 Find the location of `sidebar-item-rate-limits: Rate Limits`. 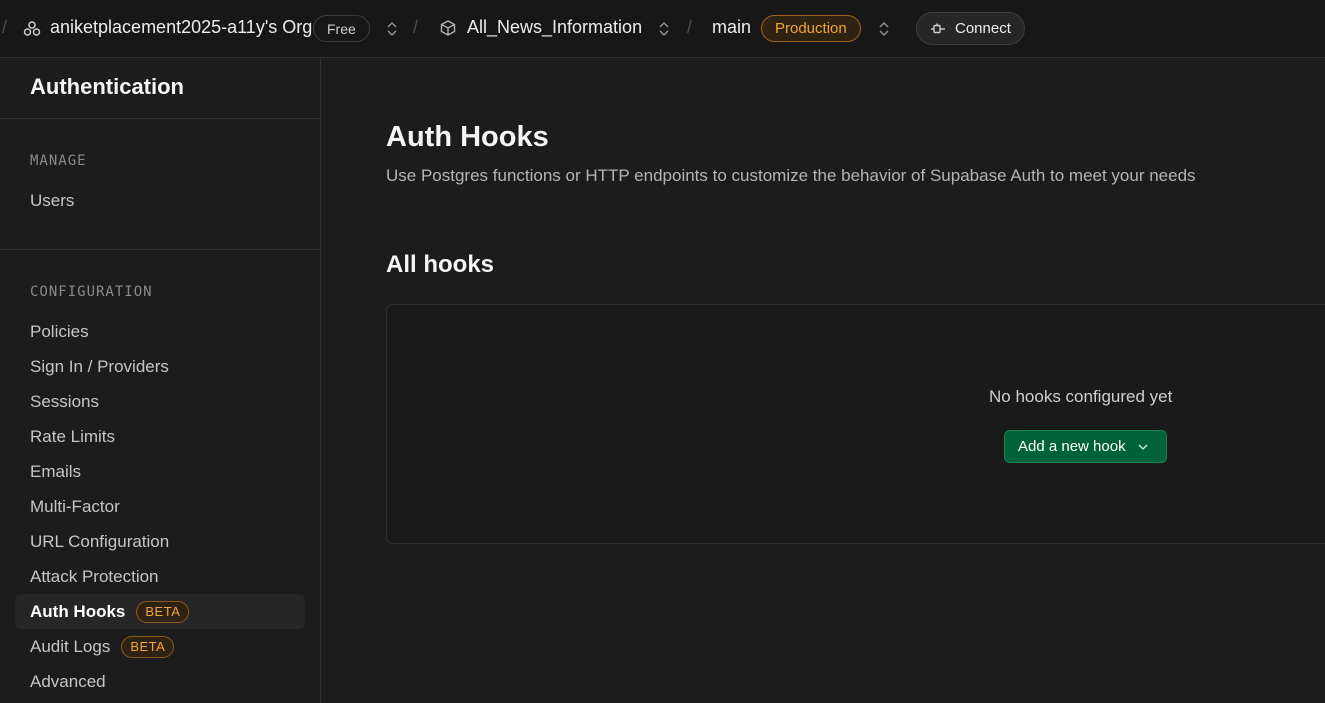

sidebar-item-rate-limits: Rate Limits is located at coordinates (160, 436).